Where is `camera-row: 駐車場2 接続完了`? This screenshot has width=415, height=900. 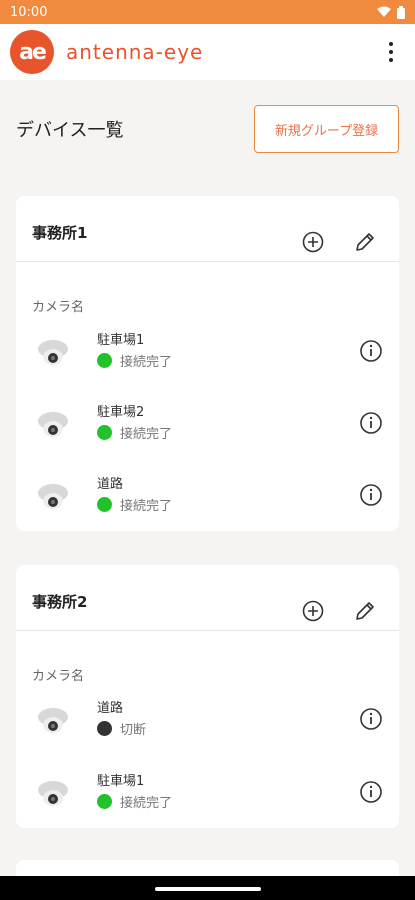 camera-row: 駐車場2 接続完了 is located at coordinates (207, 426).